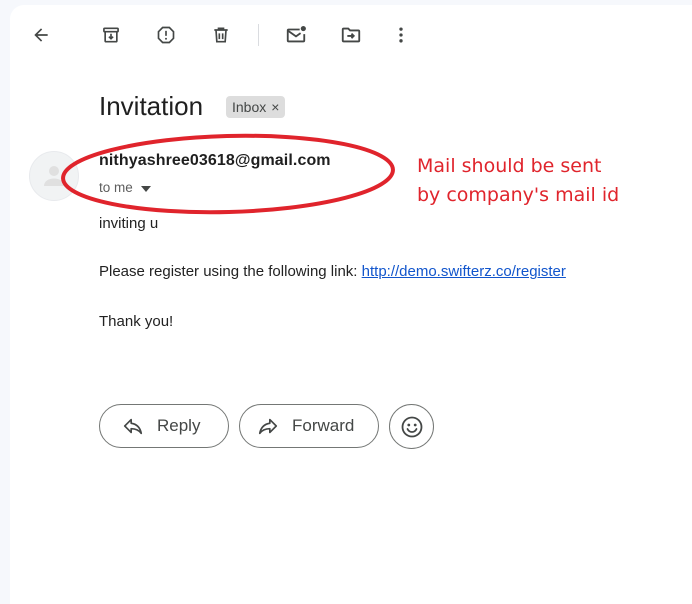 This screenshot has height=604, width=692. I want to click on back-arrow-icon, so click(41, 35).